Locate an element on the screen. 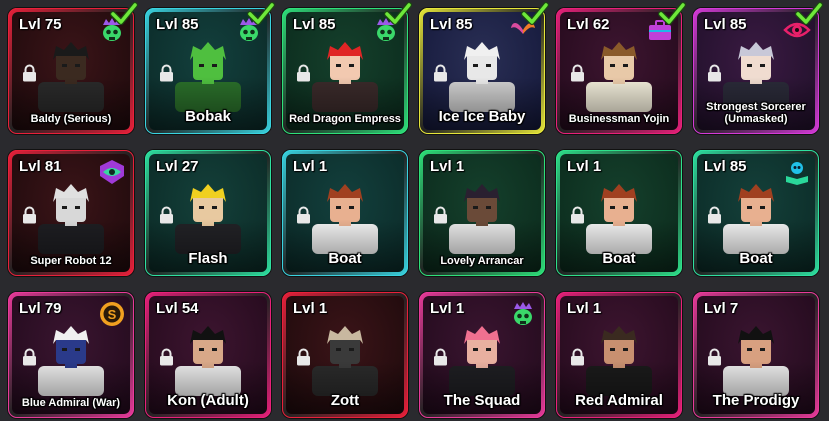 The height and width of the screenshot is (421, 829). coin-badge-icon: S is located at coordinates (112, 314).